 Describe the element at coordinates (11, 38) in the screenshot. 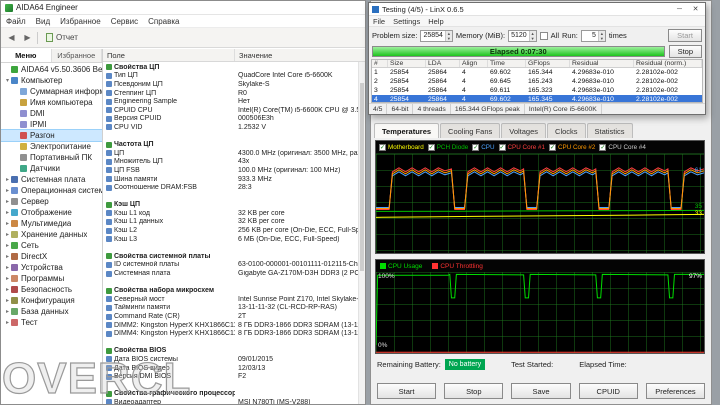

I see `back-icon: ◀` at that location.